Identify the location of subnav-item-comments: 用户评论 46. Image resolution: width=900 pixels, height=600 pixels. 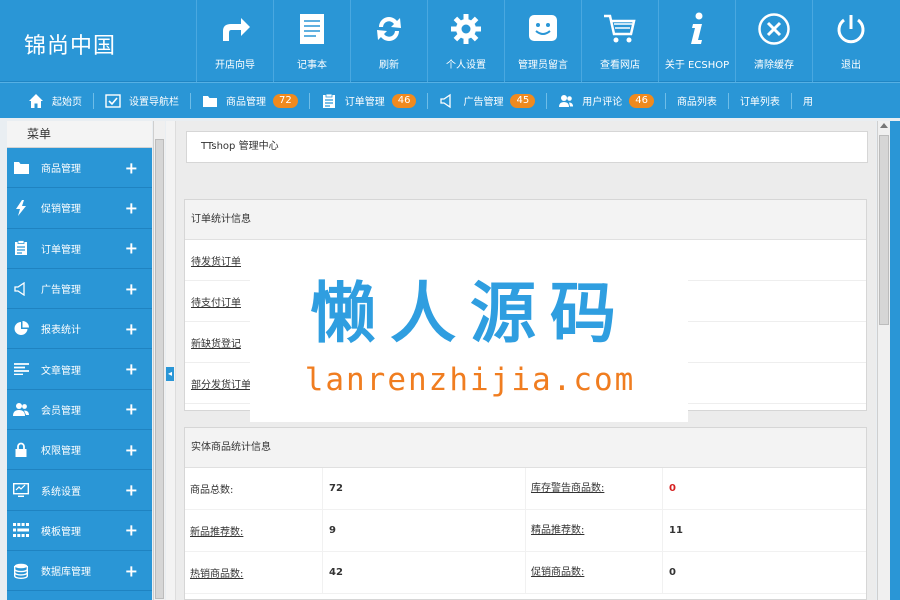
(606, 100).